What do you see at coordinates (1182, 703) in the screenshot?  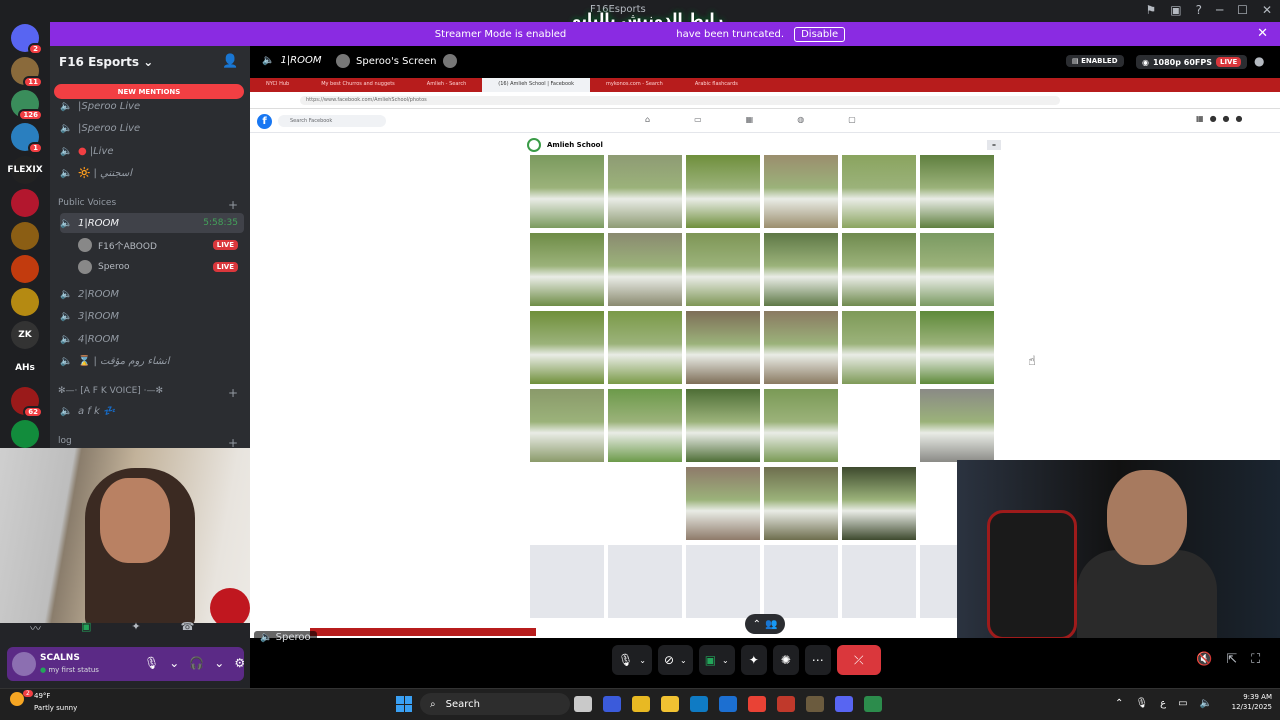 I see `network-icon: ▭` at bounding box center [1182, 703].